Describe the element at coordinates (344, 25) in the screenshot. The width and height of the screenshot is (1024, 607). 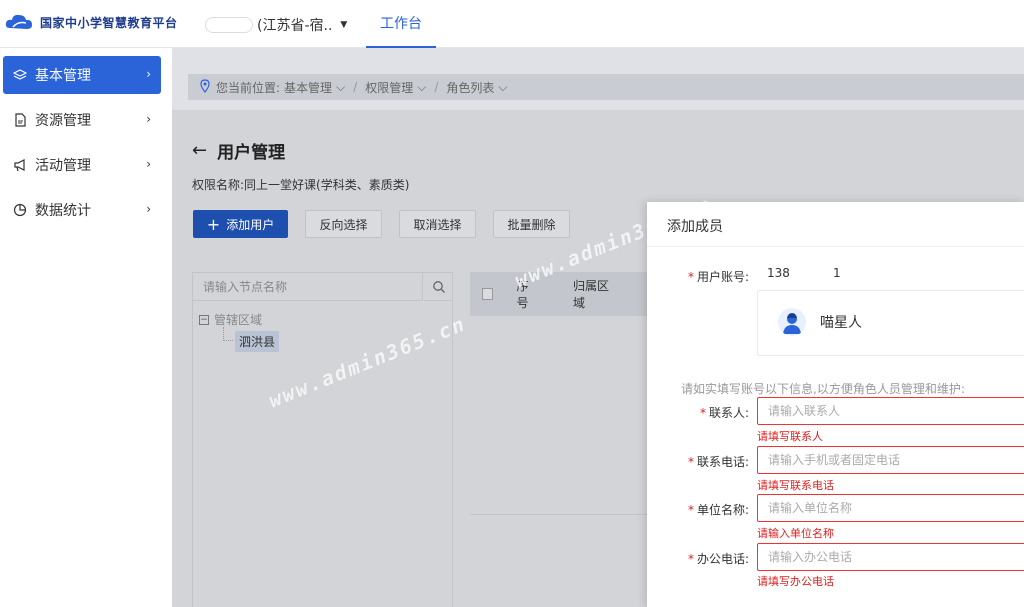
I see `caret-down-icon: ▼` at that location.